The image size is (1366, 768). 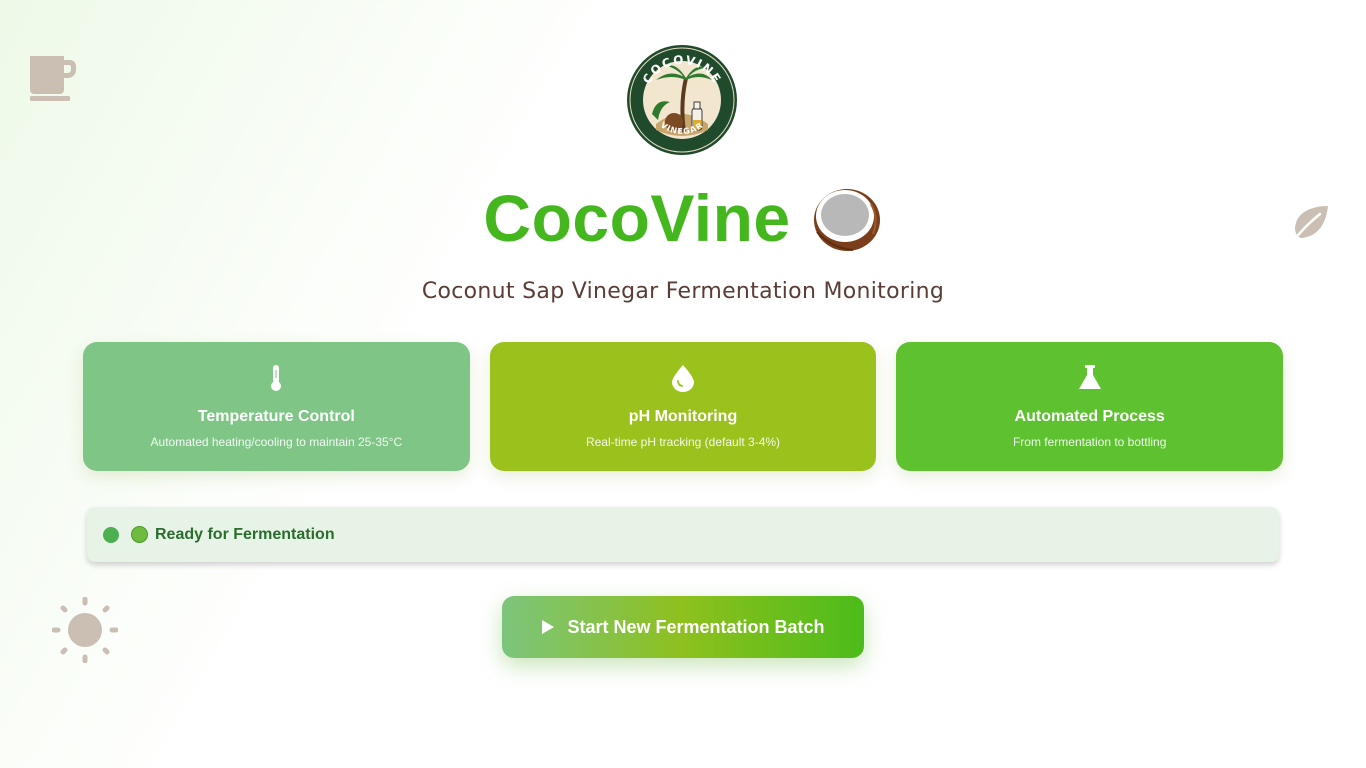 What do you see at coordinates (276, 378) in the screenshot?
I see `thermometer-icon` at bounding box center [276, 378].